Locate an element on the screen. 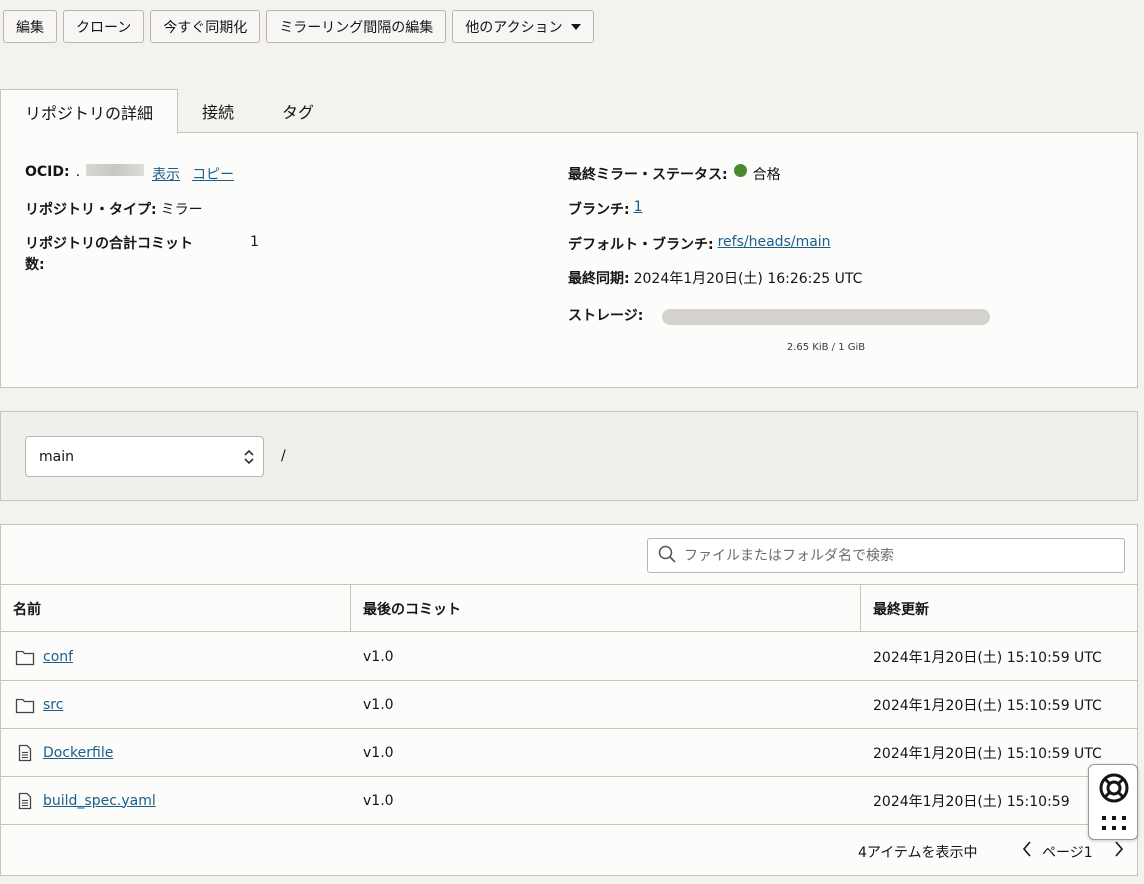  search-icon is located at coordinates (667, 556).